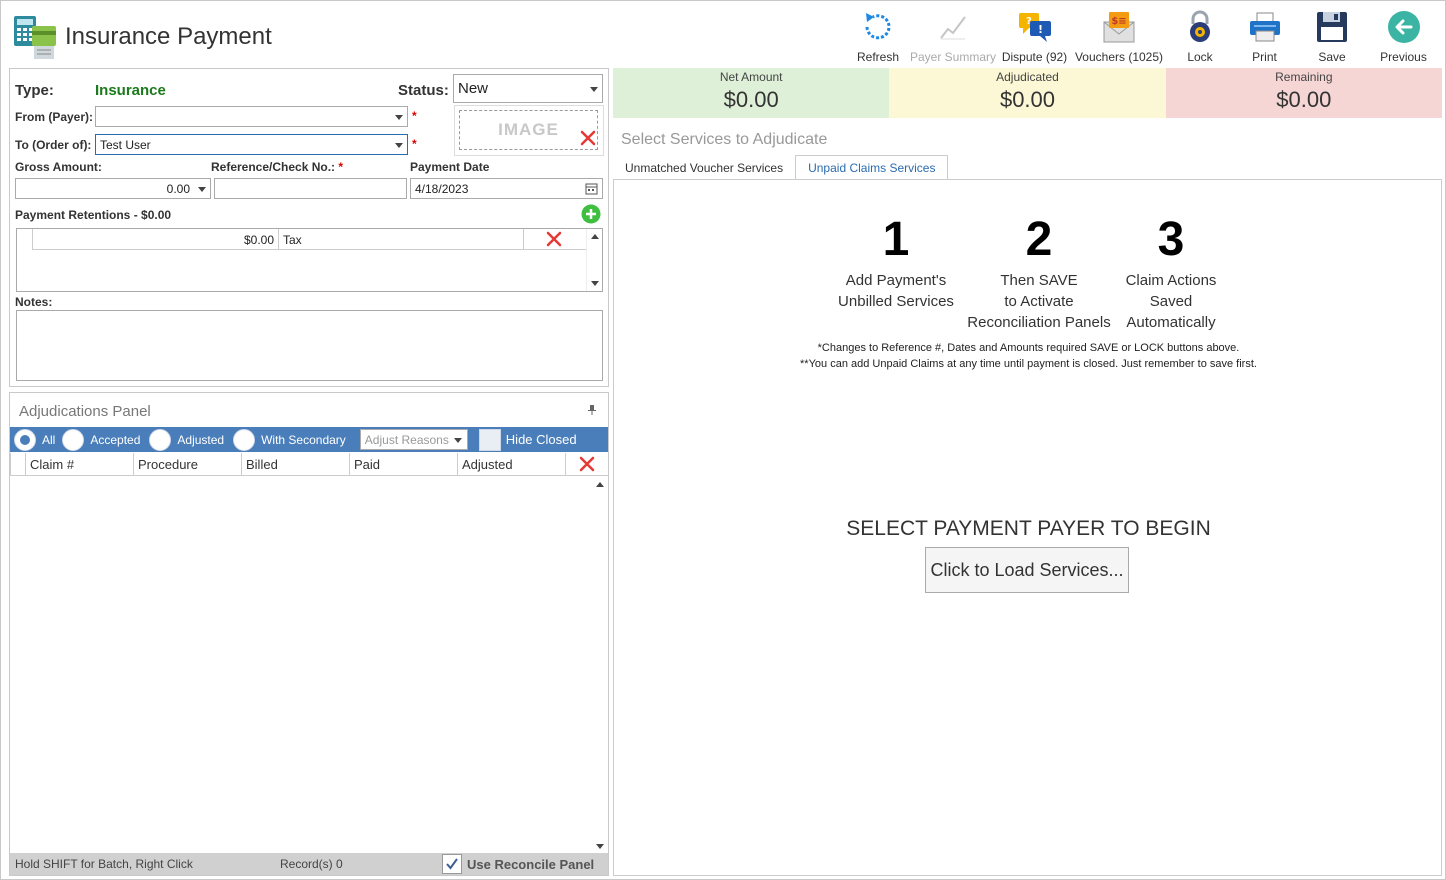  I want to click on tab-unmatched-voucher-services: Unmatched Voucher Services, so click(704, 167).